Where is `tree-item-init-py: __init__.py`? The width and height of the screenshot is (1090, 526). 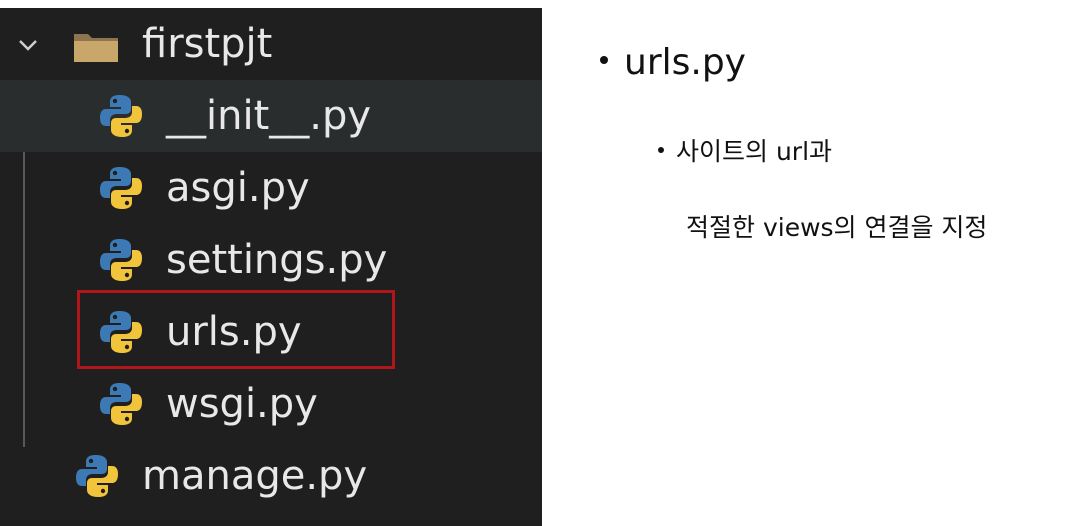
tree-item-init-py: __init__.py is located at coordinates (271, 116).